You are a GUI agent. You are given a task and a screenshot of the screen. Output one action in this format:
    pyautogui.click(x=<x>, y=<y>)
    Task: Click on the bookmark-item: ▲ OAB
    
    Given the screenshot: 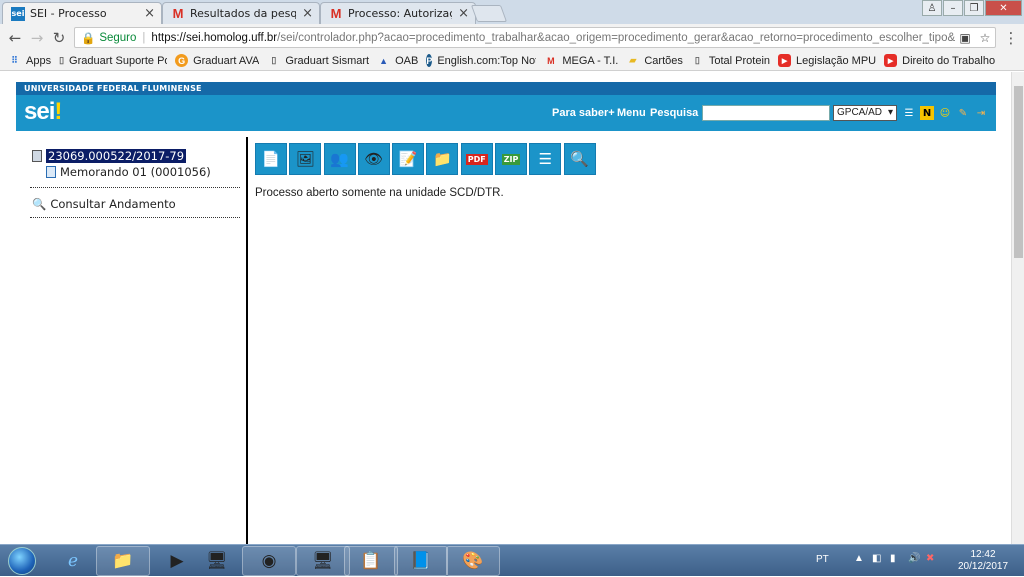 What is the action you would take?
    pyautogui.click(x=397, y=60)
    